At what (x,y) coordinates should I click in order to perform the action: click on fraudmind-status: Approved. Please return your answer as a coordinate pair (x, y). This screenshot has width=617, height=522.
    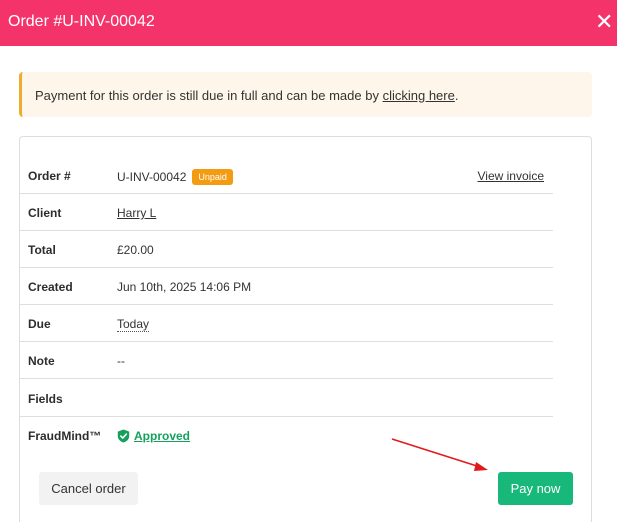
    Looking at the image, I should click on (153, 436).